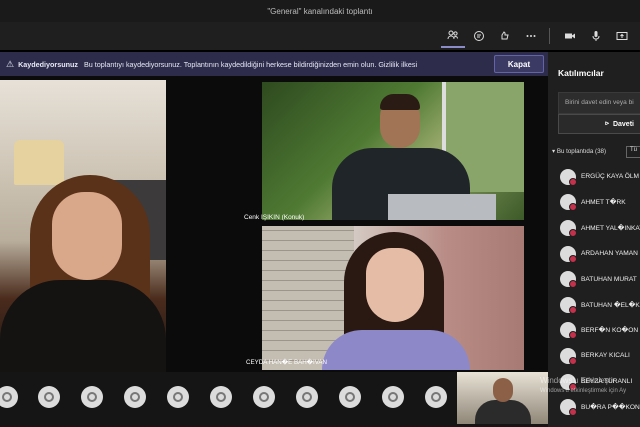  I want to click on self-video-preview, so click(502, 398).